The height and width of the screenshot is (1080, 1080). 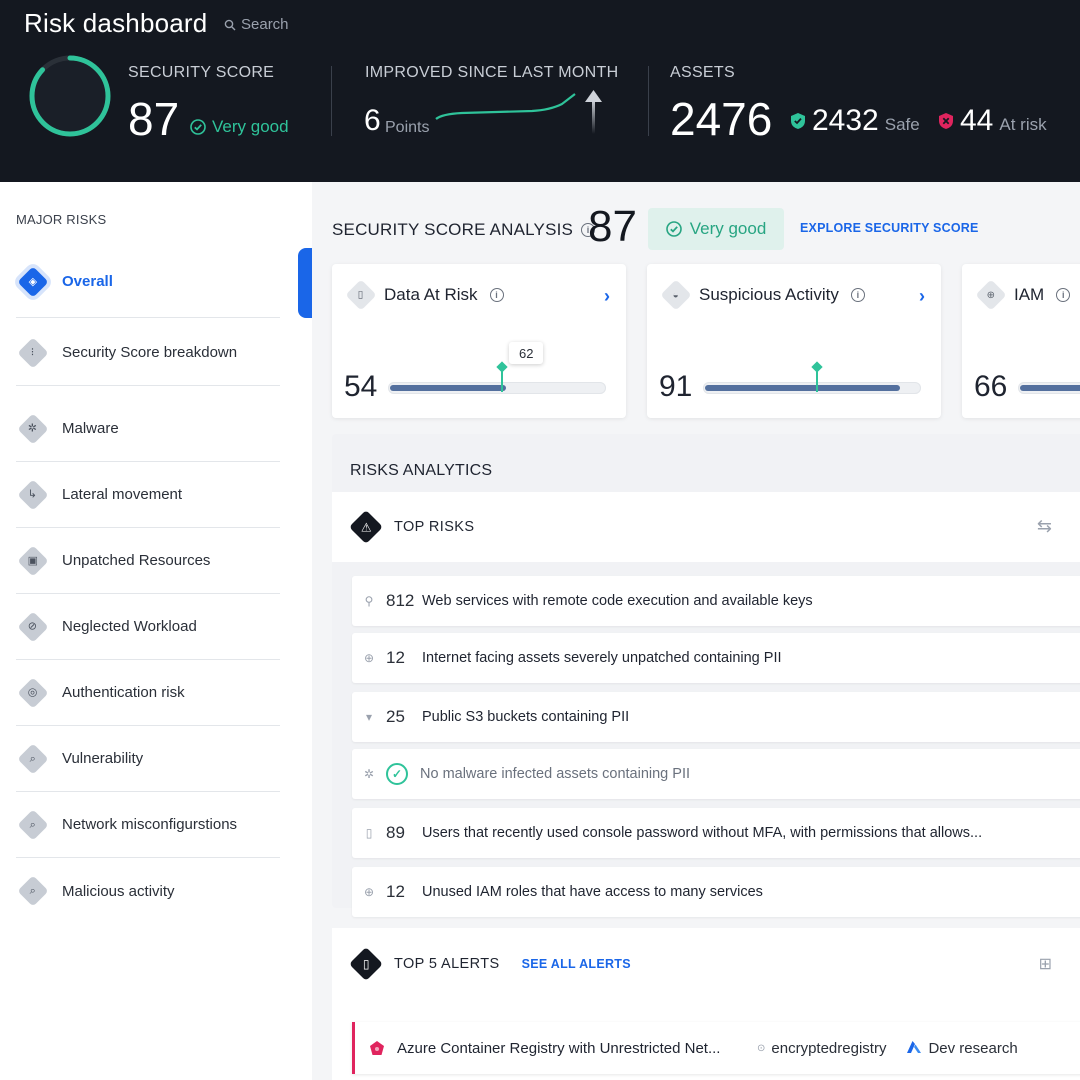 What do you see at coordinates (845, 120) in the screenshot?
I see `assets-safe-count: 2432` at bounding box center [845, 120].